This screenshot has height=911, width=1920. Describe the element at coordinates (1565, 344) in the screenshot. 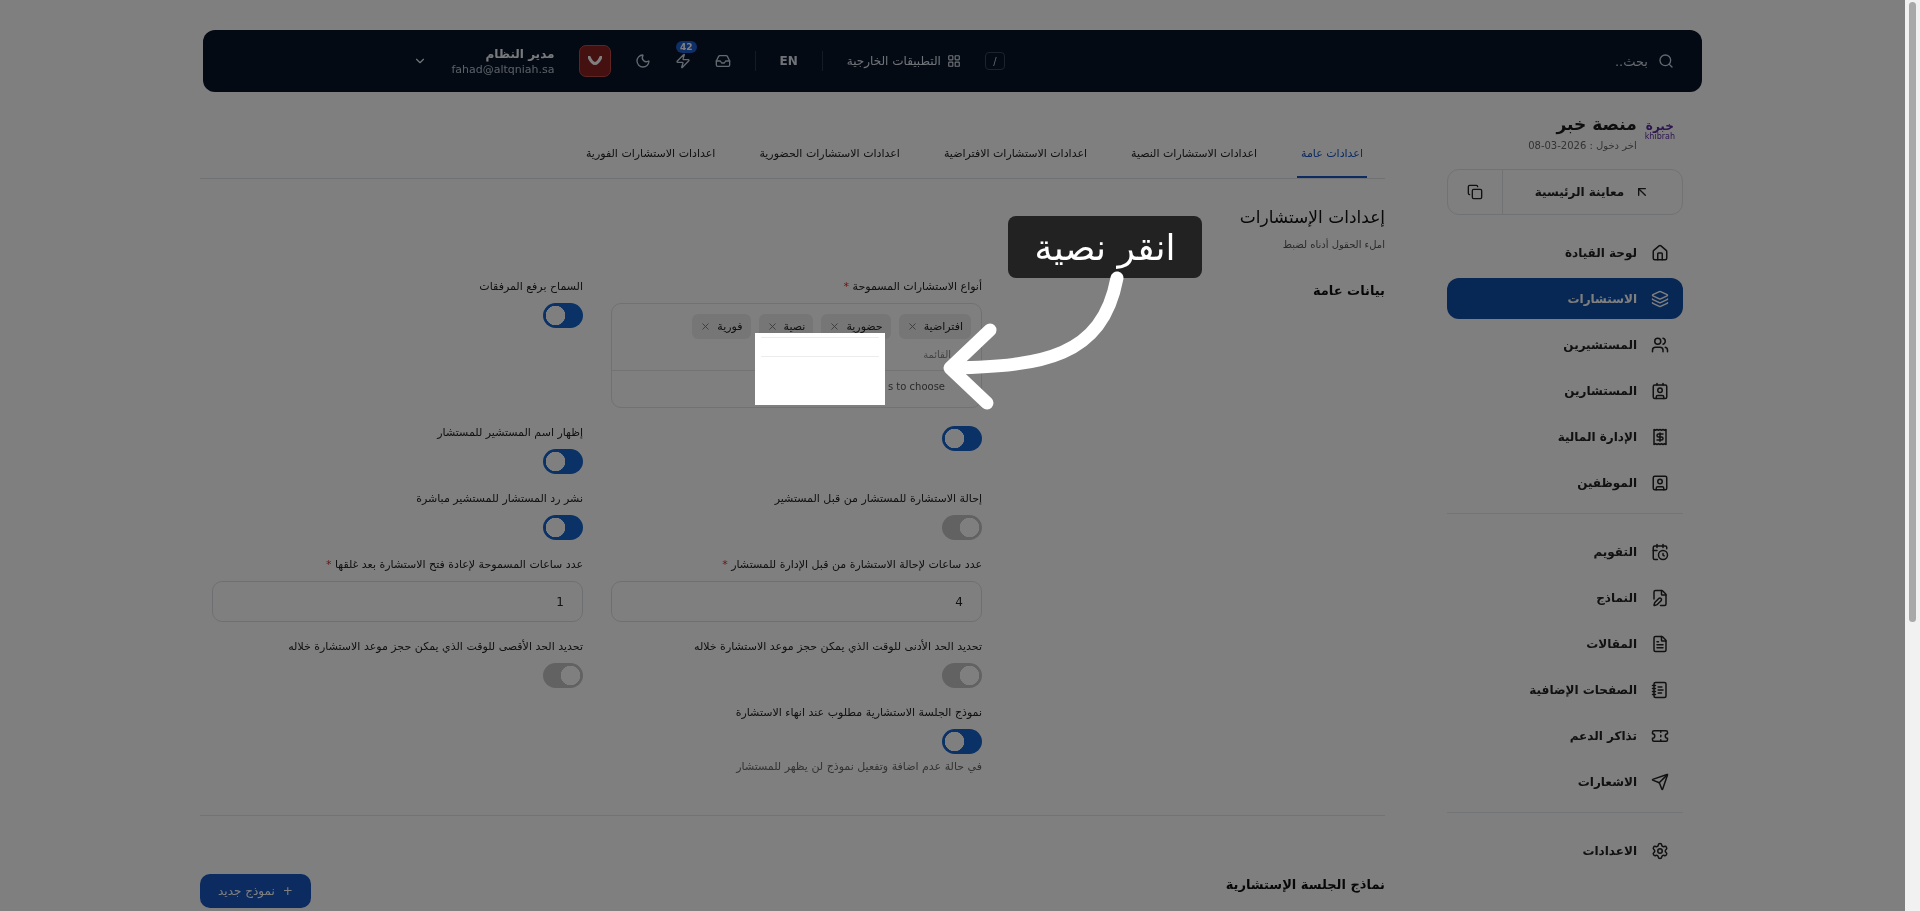

I see `sidebar-item: المستشيرين` at that location.